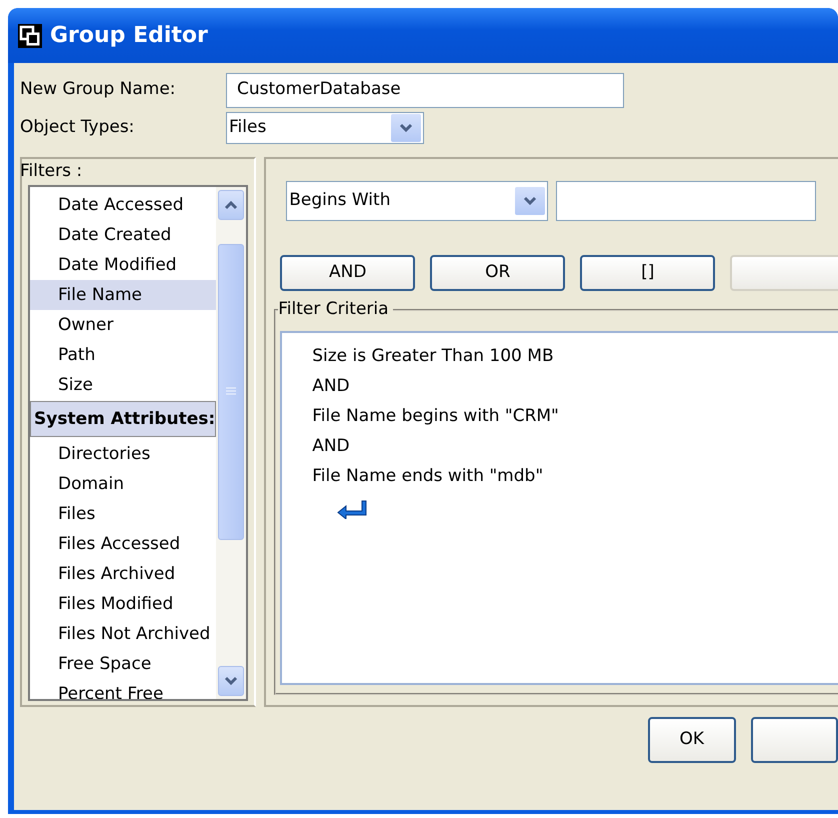  Describe the element at coordinates (325, 128) in the screenshot. I see `object-types-dropdown: Files` at that location.